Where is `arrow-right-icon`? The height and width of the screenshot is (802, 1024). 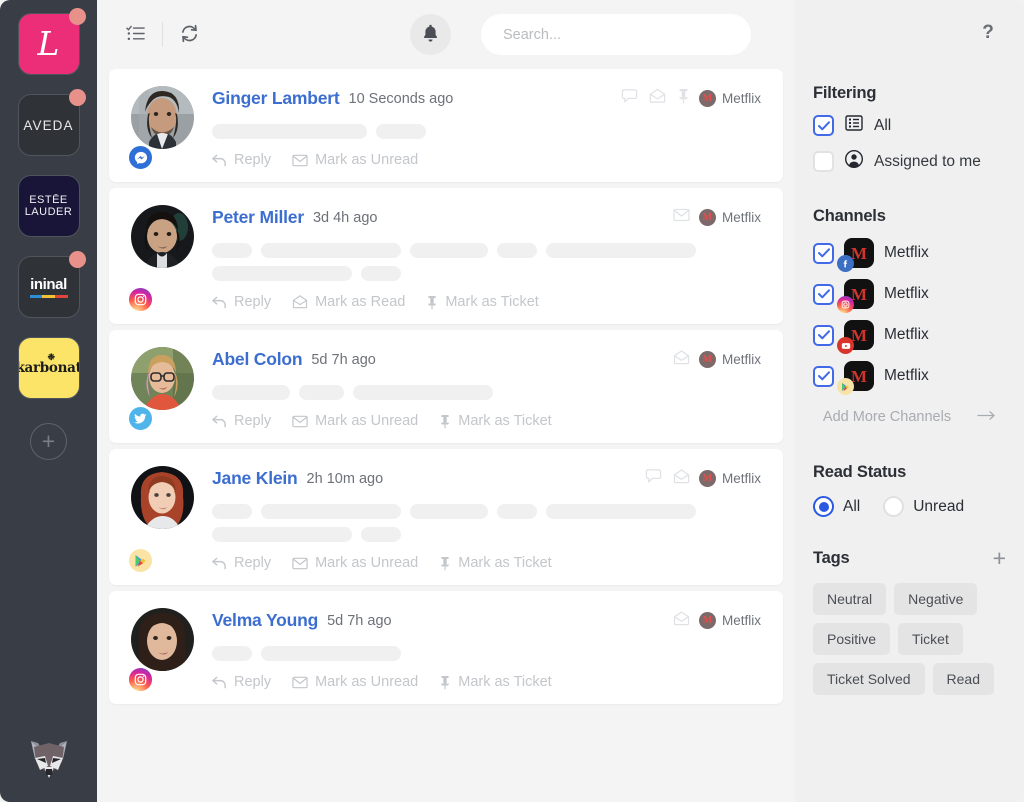 arrow-right-icon is located at coordinates (986, 417).